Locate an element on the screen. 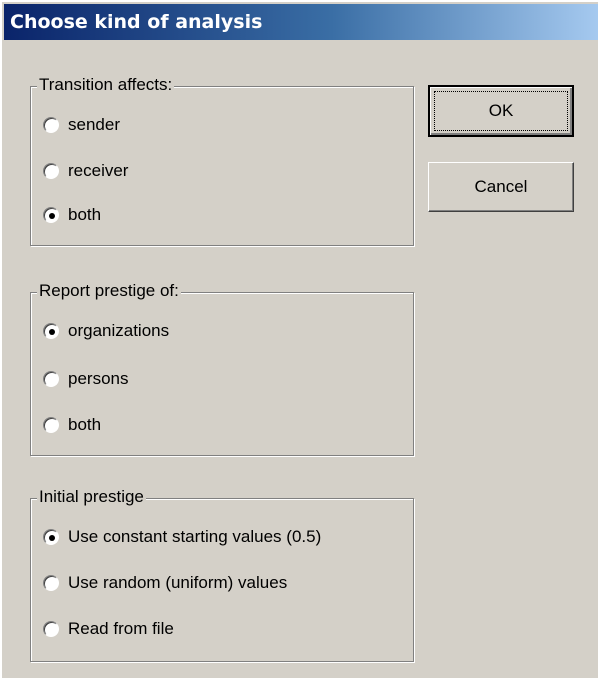 This screenshot has width=598, height=678. radio-label: receiver is located at coordinates (98, 170).